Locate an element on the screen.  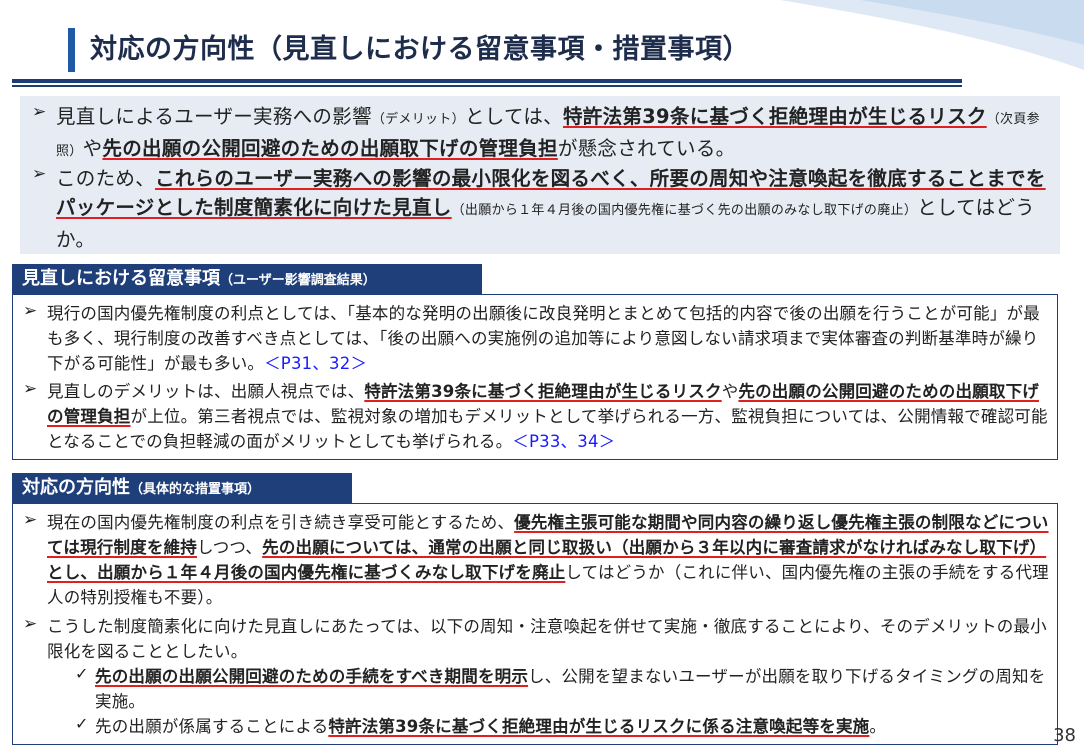
note-span: （出願から１年４月後の国内優先権に基づく先の出願のみなし取下げの廃止） is located at coordinates (684, 210).